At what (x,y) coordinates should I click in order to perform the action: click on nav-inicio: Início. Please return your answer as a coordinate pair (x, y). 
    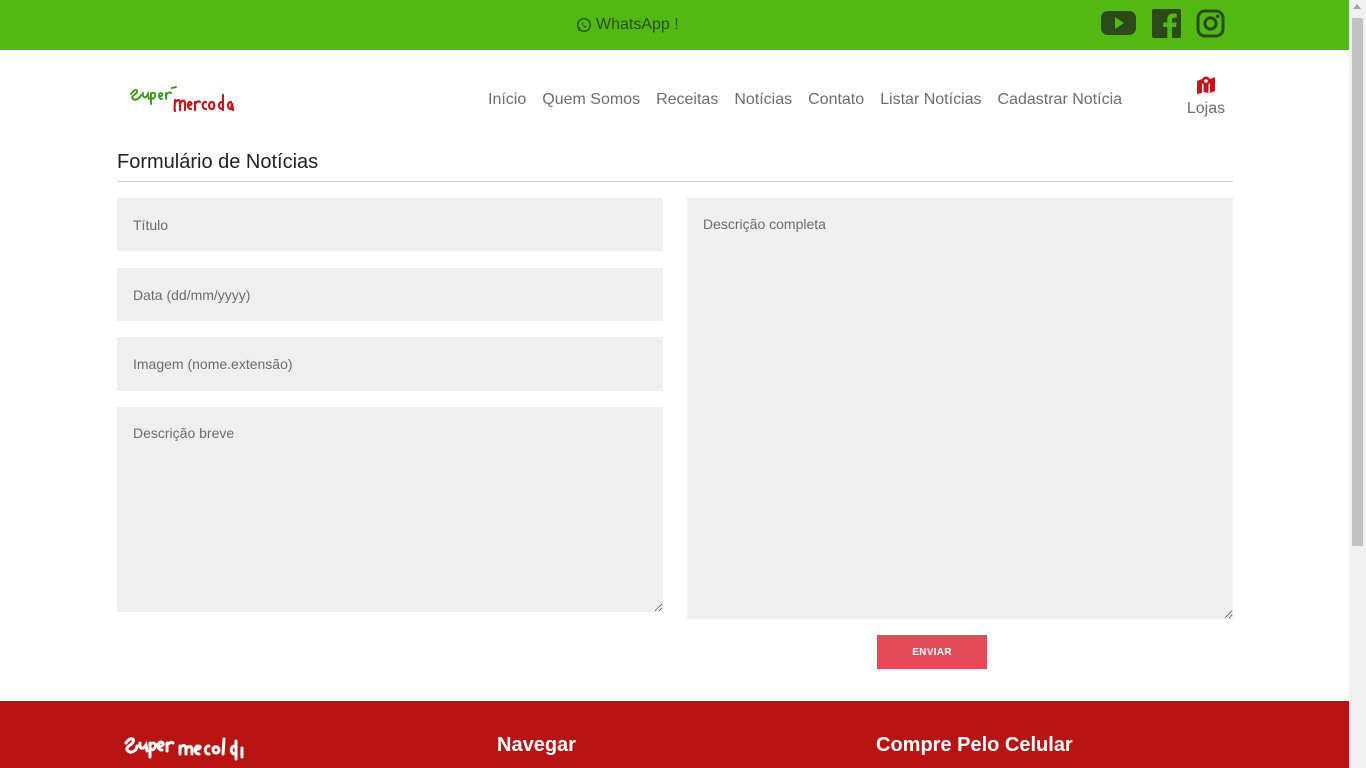
    Looking at the image, I should click on (507, 100).